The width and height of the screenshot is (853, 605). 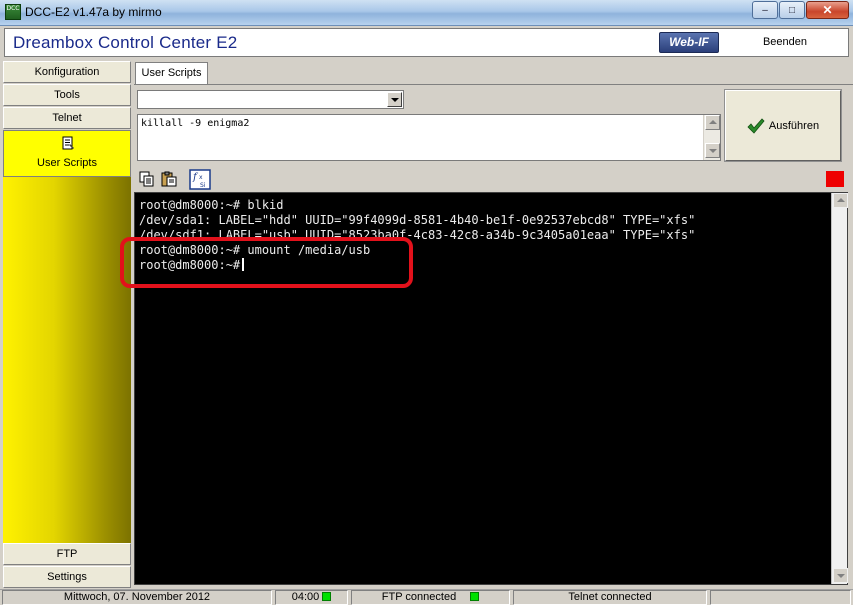 I want to click on run-script-label: Ausführen, so click(x=794, y=125).